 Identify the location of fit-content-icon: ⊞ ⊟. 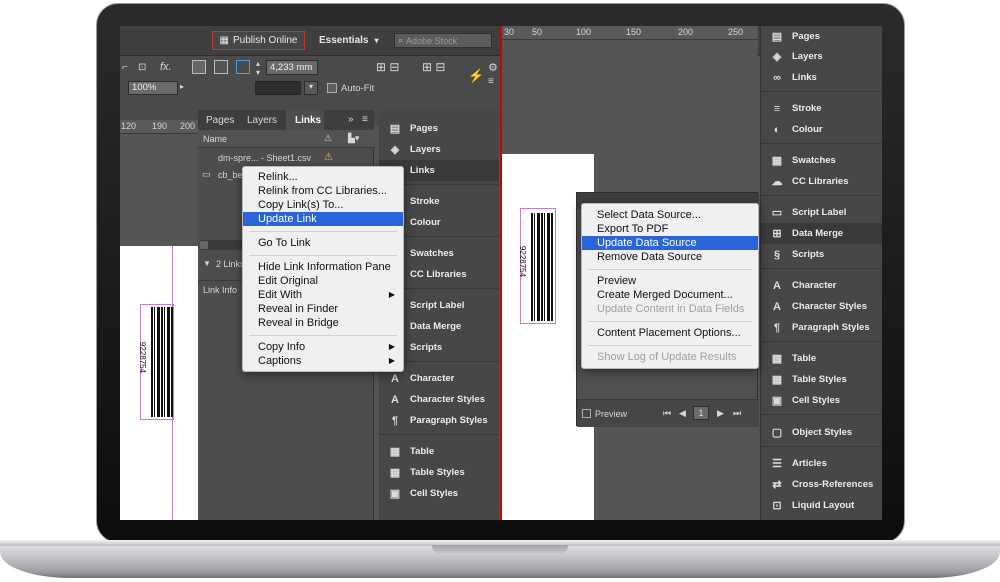
(387, 67).